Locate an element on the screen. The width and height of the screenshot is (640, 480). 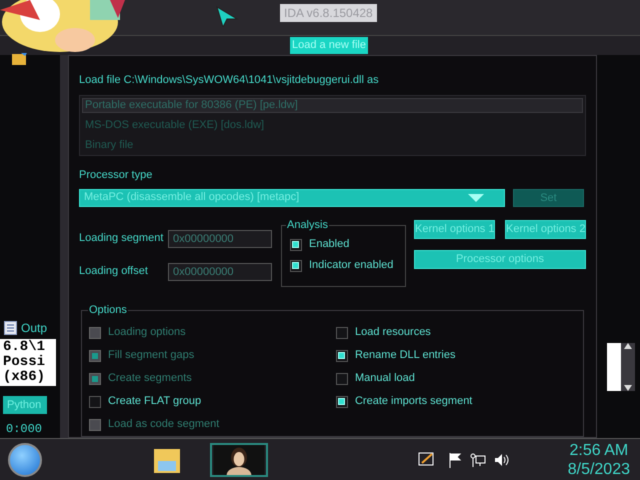
start-button is located at coordinates (25, 459).